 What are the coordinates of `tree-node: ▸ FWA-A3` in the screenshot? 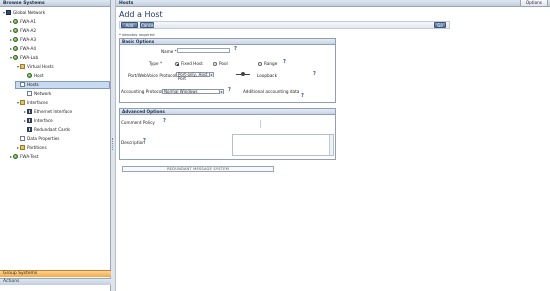 It's located at (22, 40).